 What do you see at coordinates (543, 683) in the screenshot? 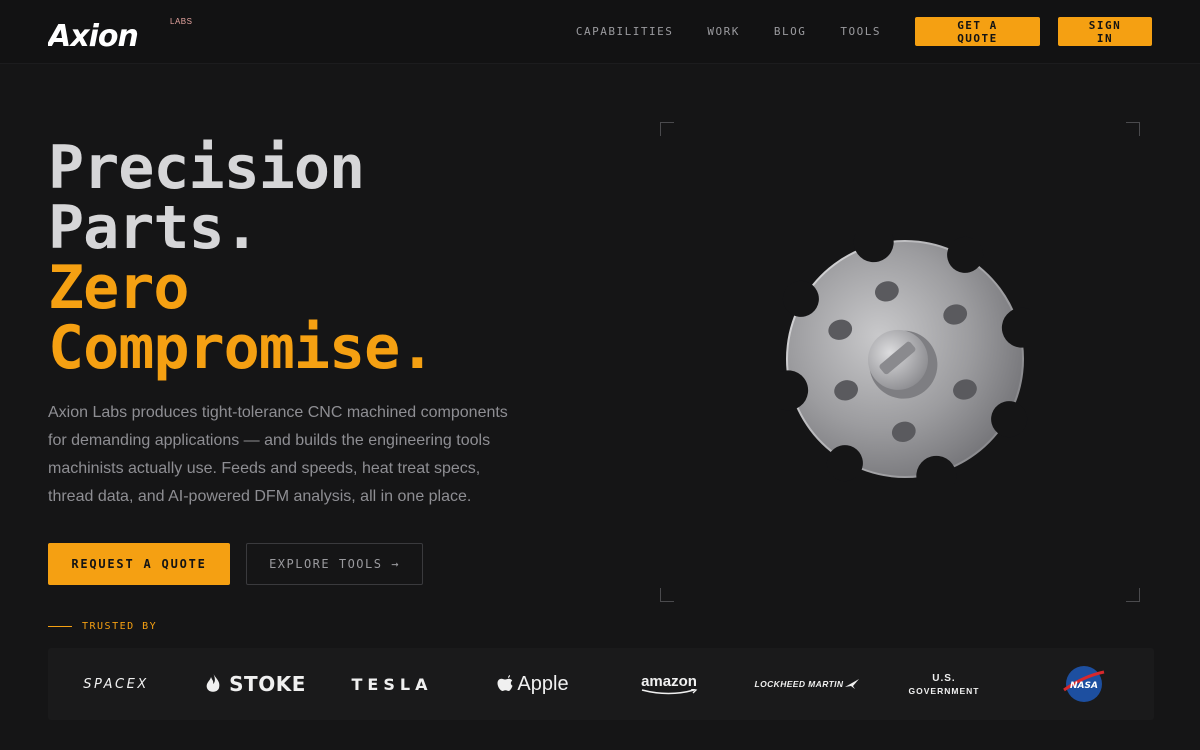
I see `apple-logo-text: Apple` at bounding box center [543, 683].